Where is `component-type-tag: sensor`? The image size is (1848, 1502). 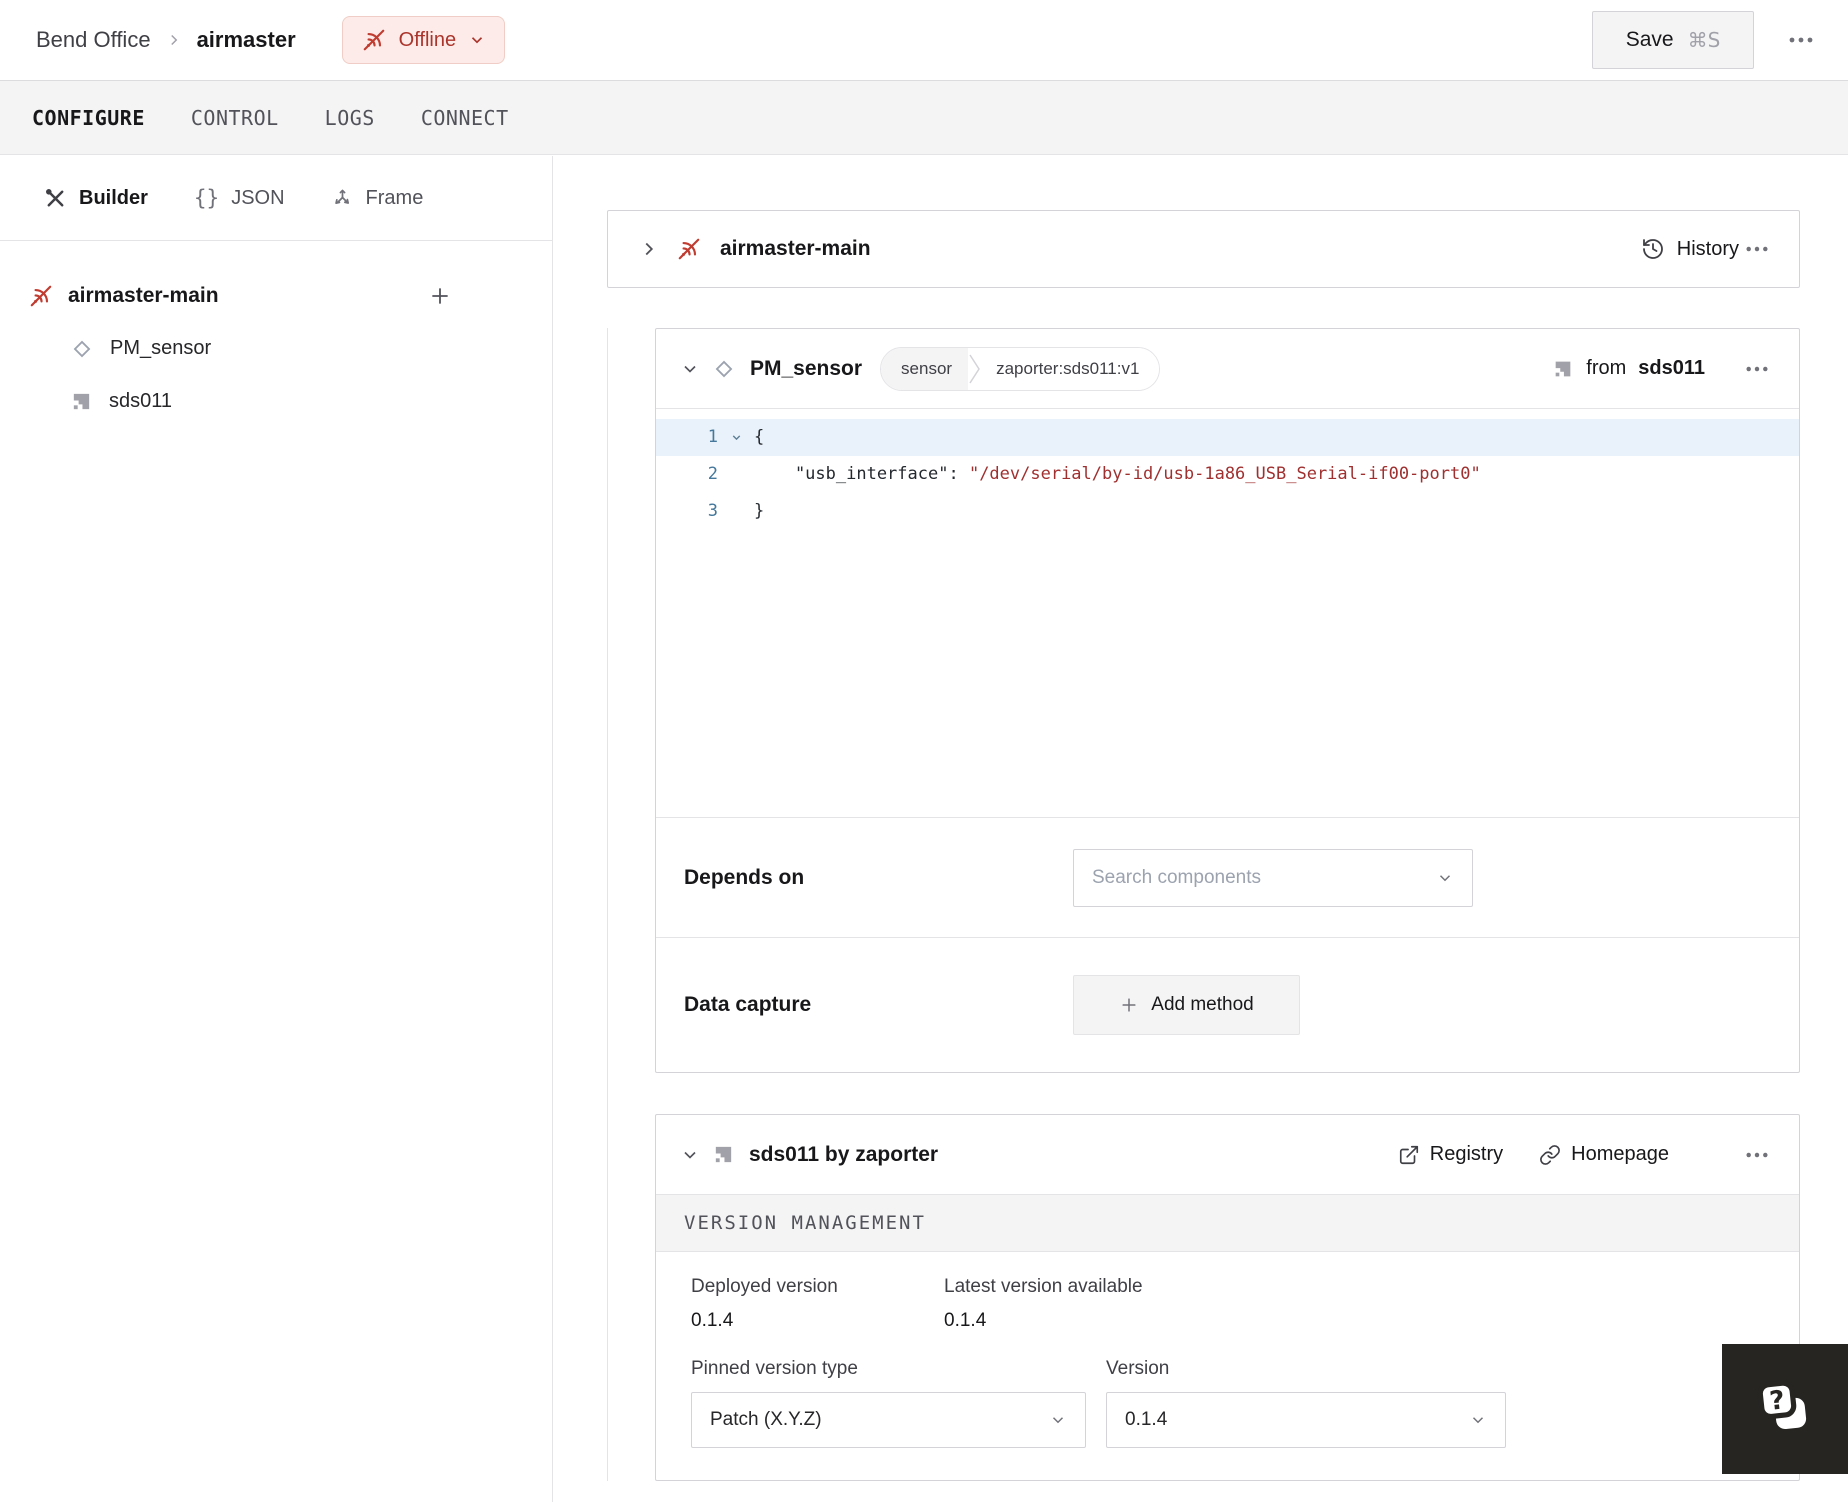 component-type-tag: sensor is located at coordinates (925, 368).